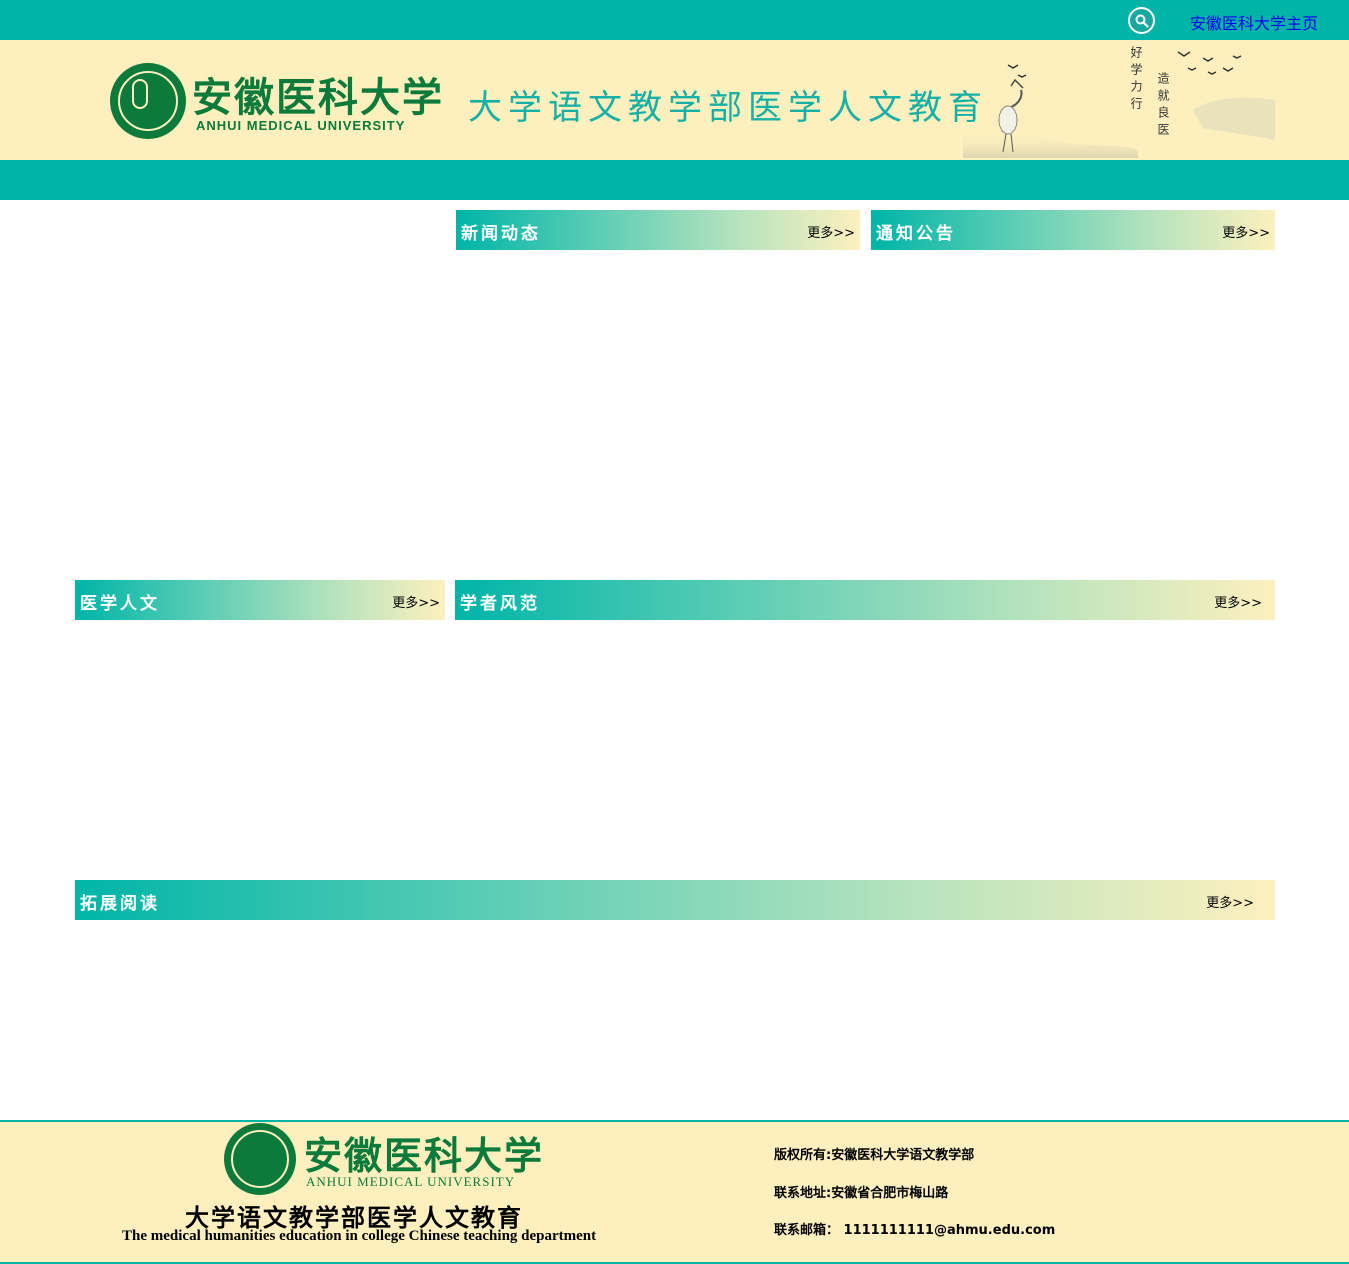 This screenshot has height=1264, width=1349. I want to click on logo-chinese-name: 安徽医科大学, so click(318, 97).